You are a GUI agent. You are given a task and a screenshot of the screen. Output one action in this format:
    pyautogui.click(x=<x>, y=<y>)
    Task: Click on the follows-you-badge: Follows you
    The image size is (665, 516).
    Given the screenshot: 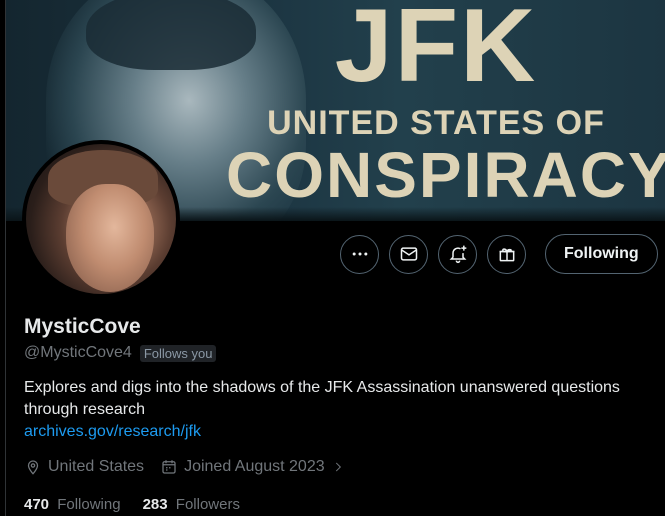 What is the action you would take?
    pyautogui.click(x=178, y=353)
    